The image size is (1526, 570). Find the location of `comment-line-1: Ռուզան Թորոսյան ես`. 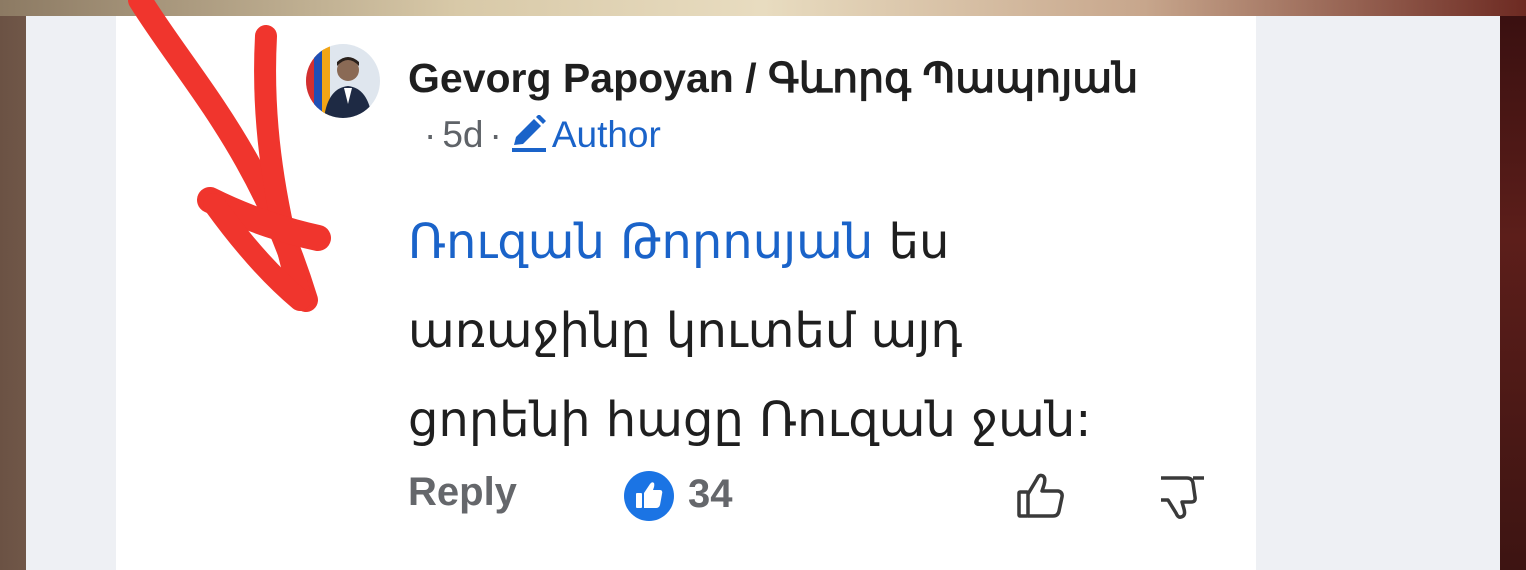

comment-line-1: Ռուզան Թորոսյան ես is located at coordinates (818, 242).